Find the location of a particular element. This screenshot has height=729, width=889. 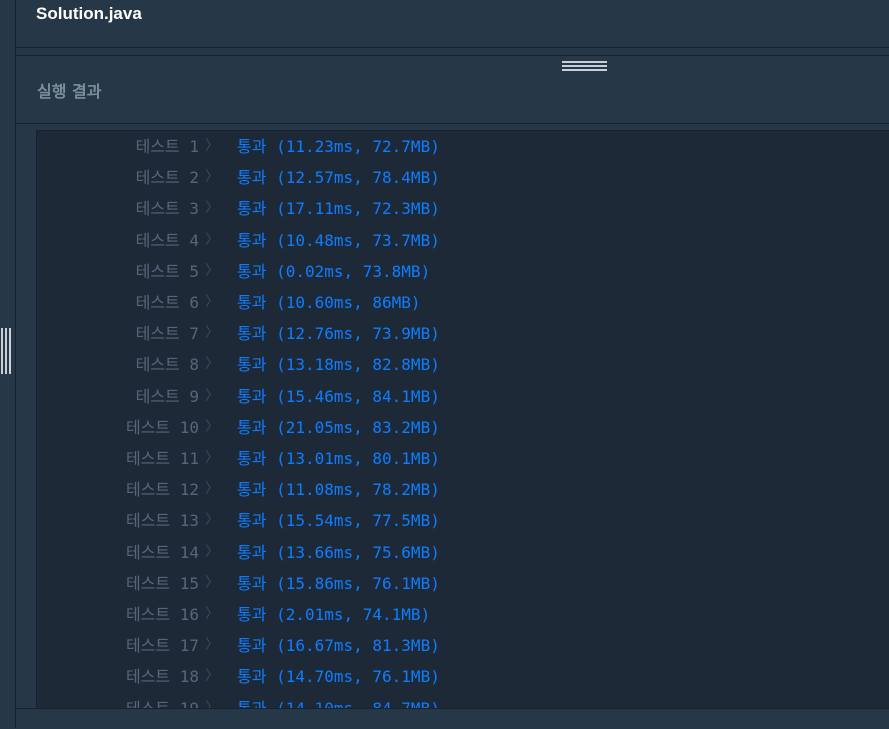

test-result-row: 테스트 9 〉 통과 (15.46ms, 84.1MB) is located at coordinates (457, 396).